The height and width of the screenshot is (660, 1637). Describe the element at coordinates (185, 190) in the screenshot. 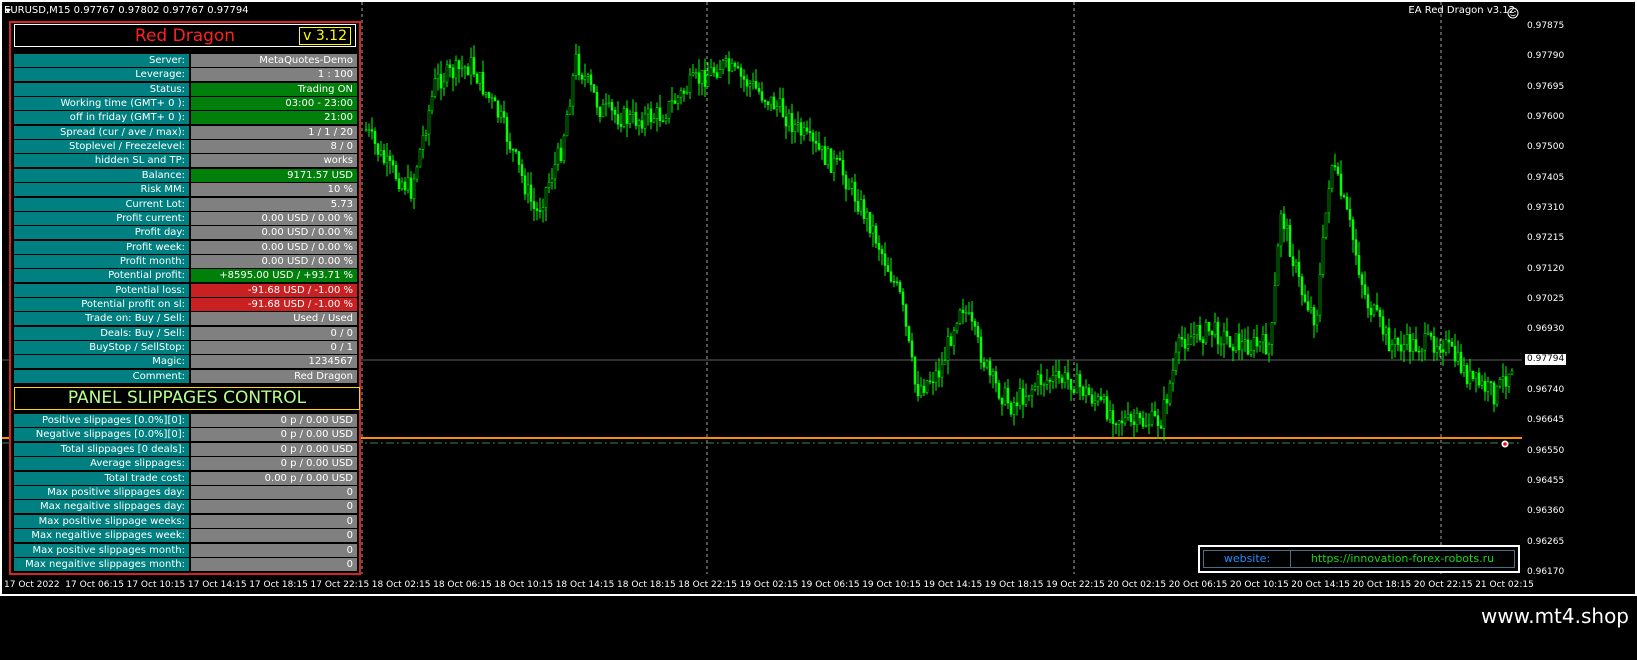

I see `info-row: Risk MM: 10 %` at that location.